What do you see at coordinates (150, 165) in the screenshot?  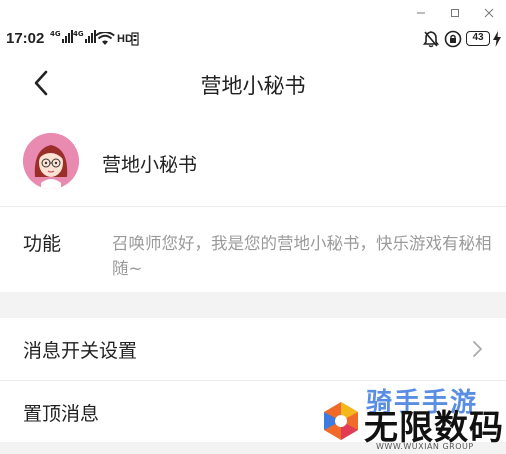 I see `profile-name: 营地小秘书` at bounding box center [150, 165].